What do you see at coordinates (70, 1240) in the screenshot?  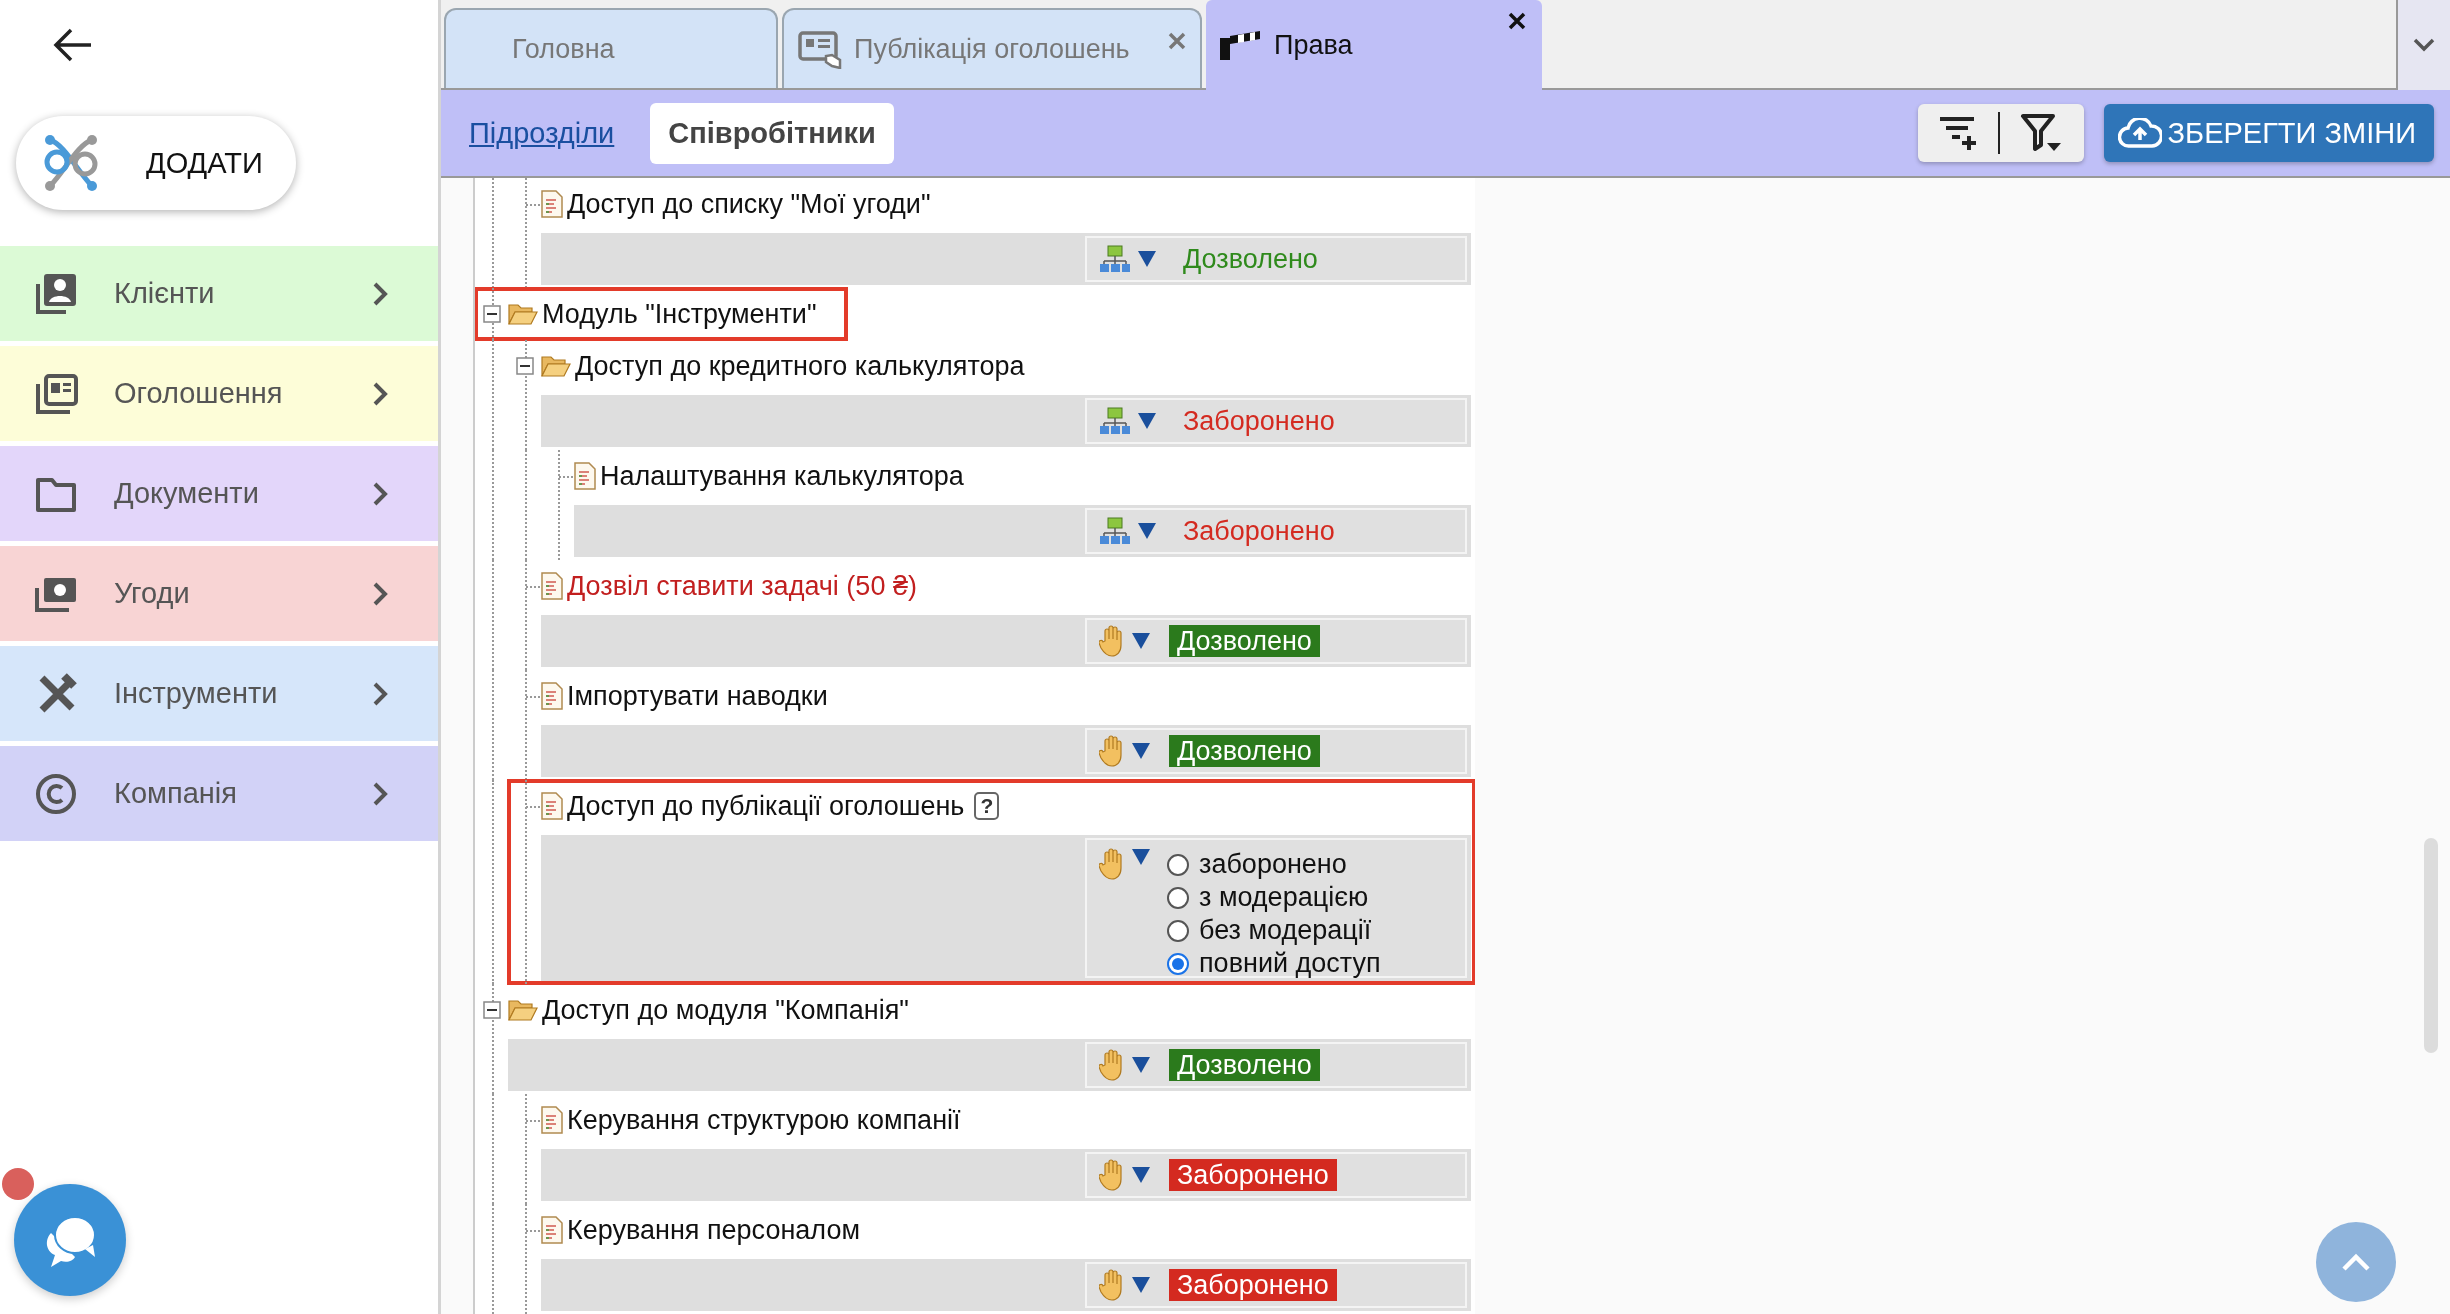 I see `chat-button` at bounding box center [70, 1240].